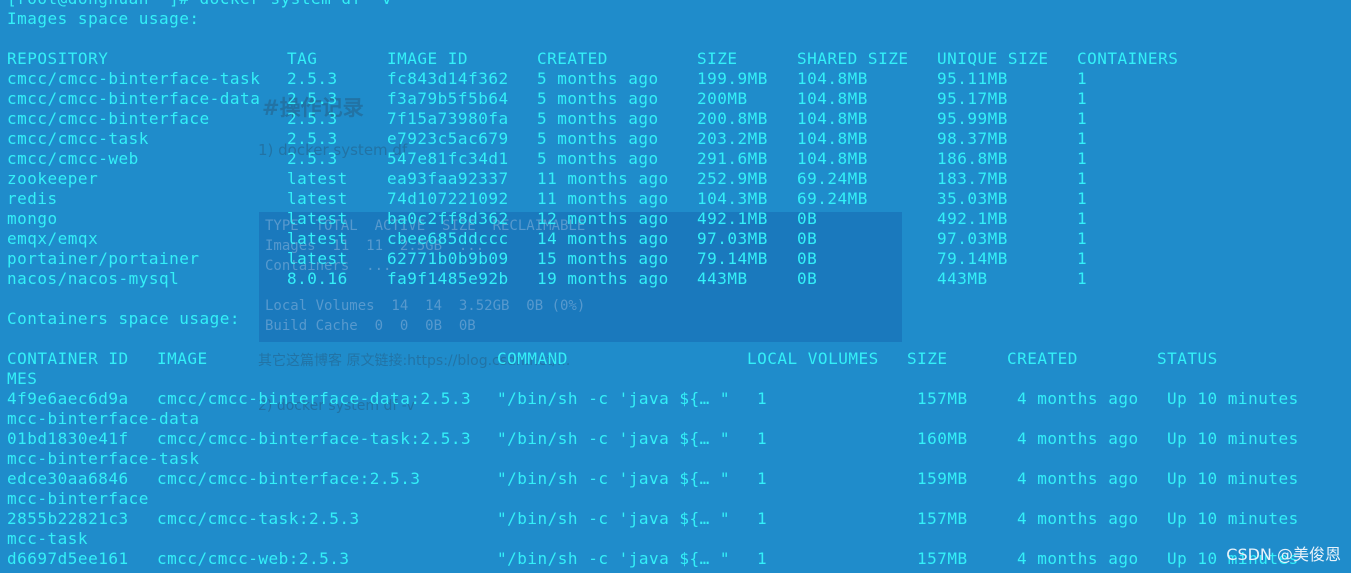  What do you see at coordinates (972, 258) in the screenshot?
I see `image-cell: 79.14MB` at bounding box center [972, 258].